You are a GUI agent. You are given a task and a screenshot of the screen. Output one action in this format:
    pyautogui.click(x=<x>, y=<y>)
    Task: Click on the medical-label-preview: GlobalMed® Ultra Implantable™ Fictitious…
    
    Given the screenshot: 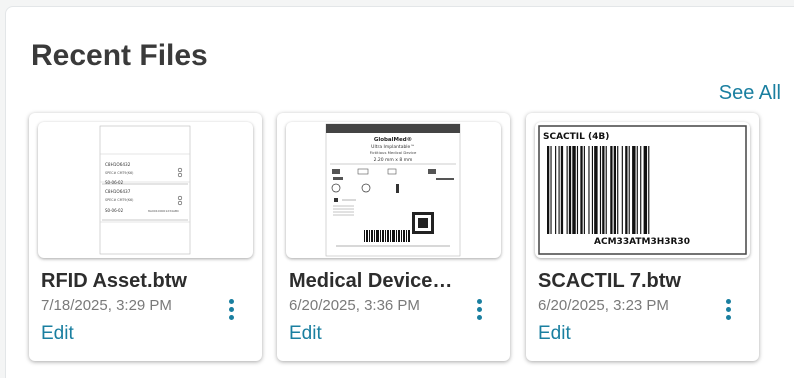 What is the action you would take?
    pyautogui.click(x=393, y=190)
    